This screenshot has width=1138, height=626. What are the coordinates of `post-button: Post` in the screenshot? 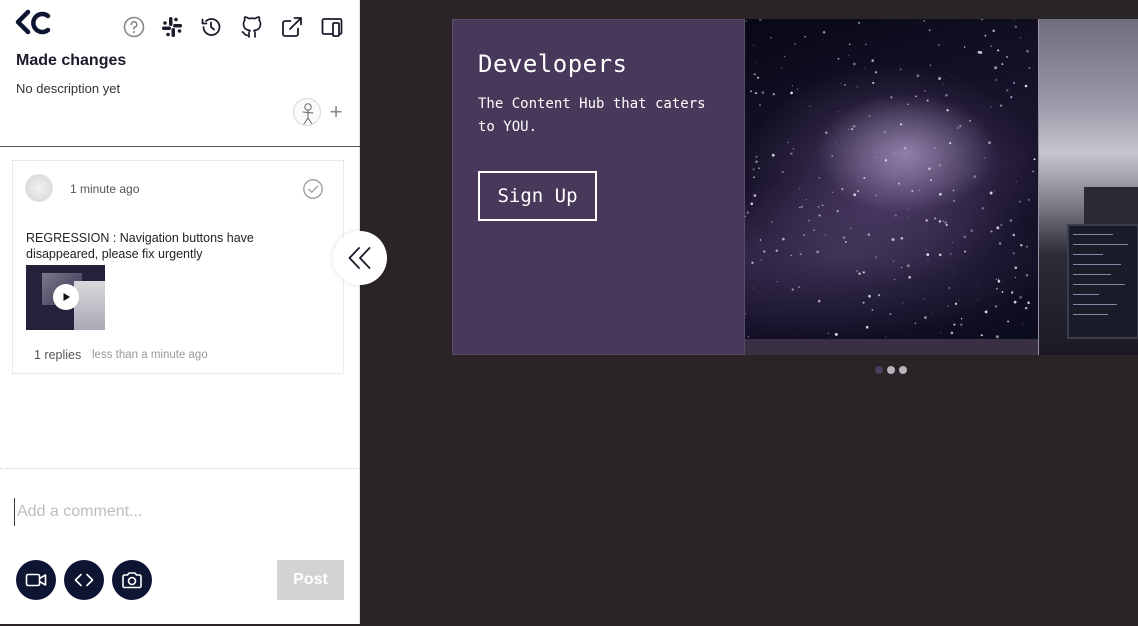 It's located at (310, 580).